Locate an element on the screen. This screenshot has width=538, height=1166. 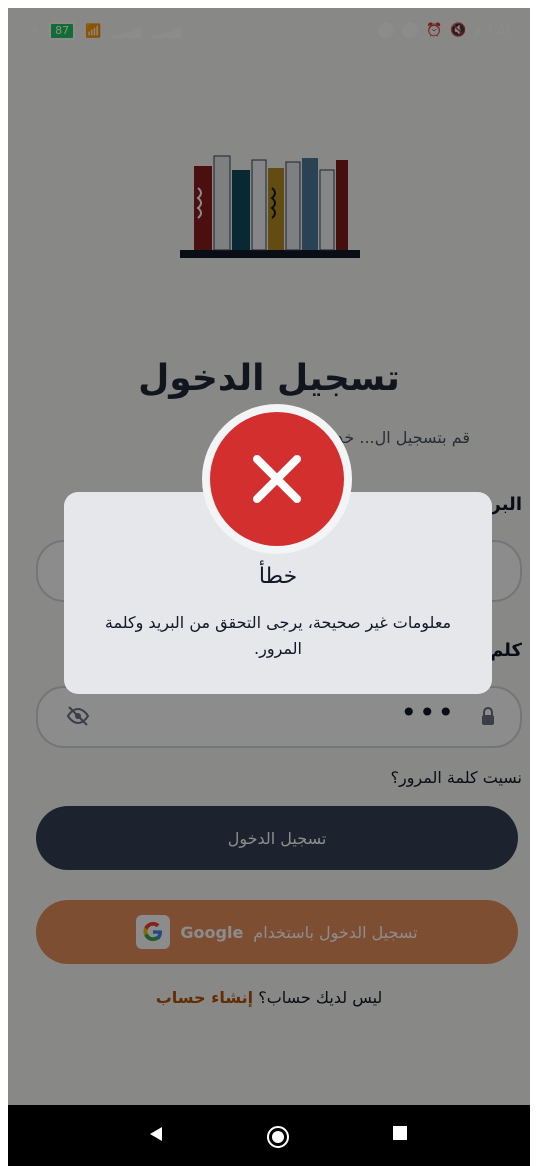
error-circle is located at coordinates (277, 479).